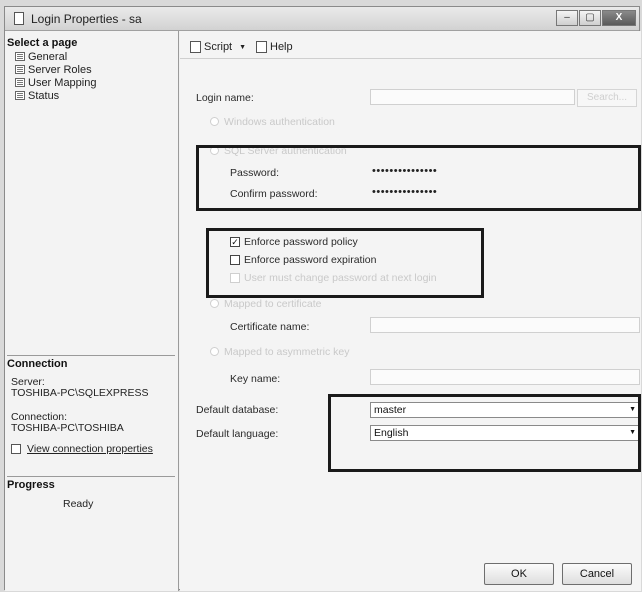 The height and width of the screenshot is (592, 642). Describe the element at coordinates (472, 97) in the screenshot. I see `login-name-field` at that location.